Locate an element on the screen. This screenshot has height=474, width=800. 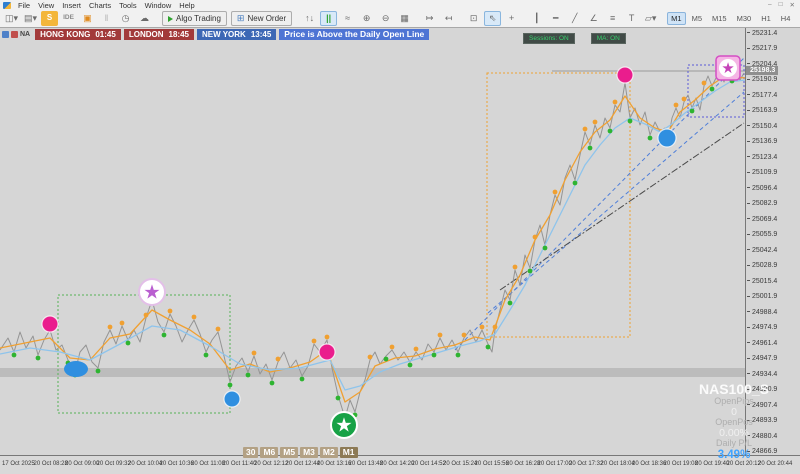
shapes-dropdown-icon: ▱▾ is located at coordinates (650, 18).